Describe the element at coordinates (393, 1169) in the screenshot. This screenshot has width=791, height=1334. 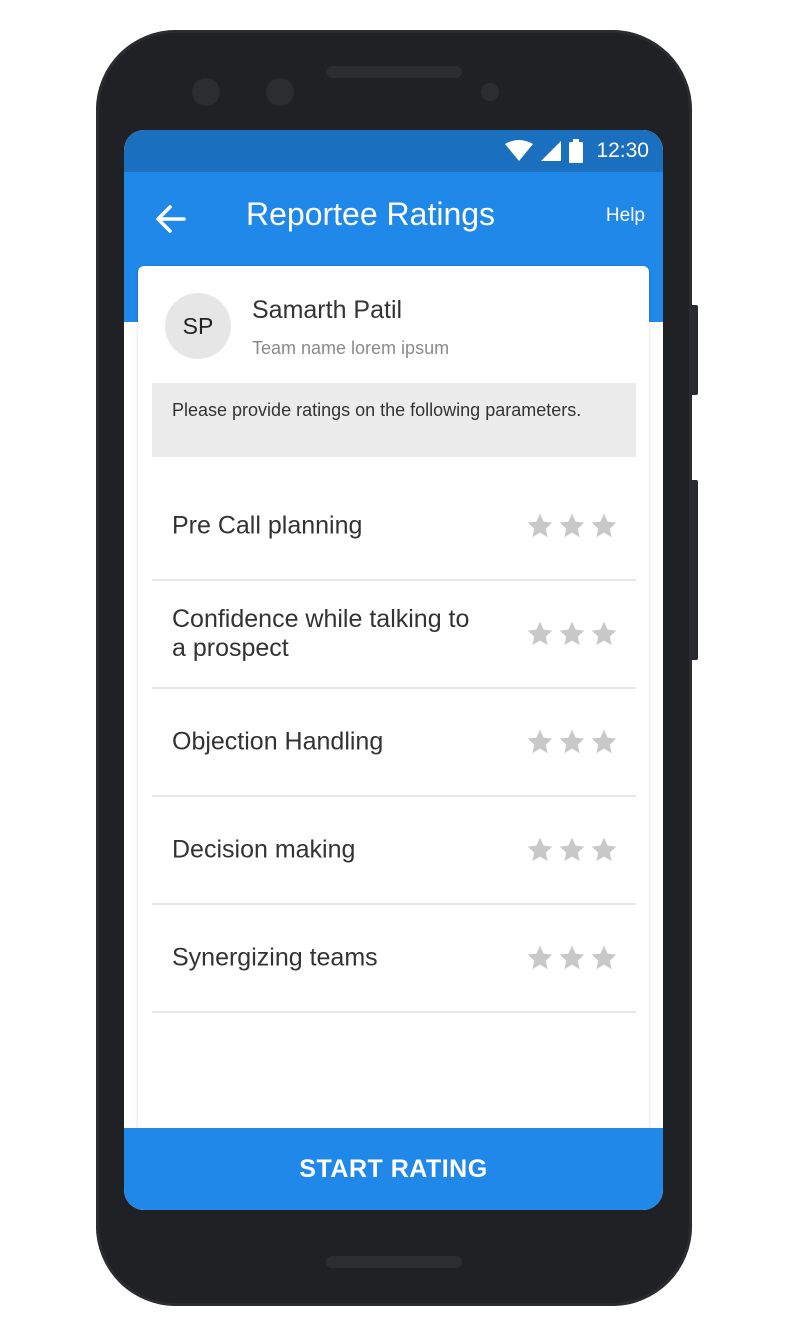
I see `start-rating-button: START RATING` at that location.